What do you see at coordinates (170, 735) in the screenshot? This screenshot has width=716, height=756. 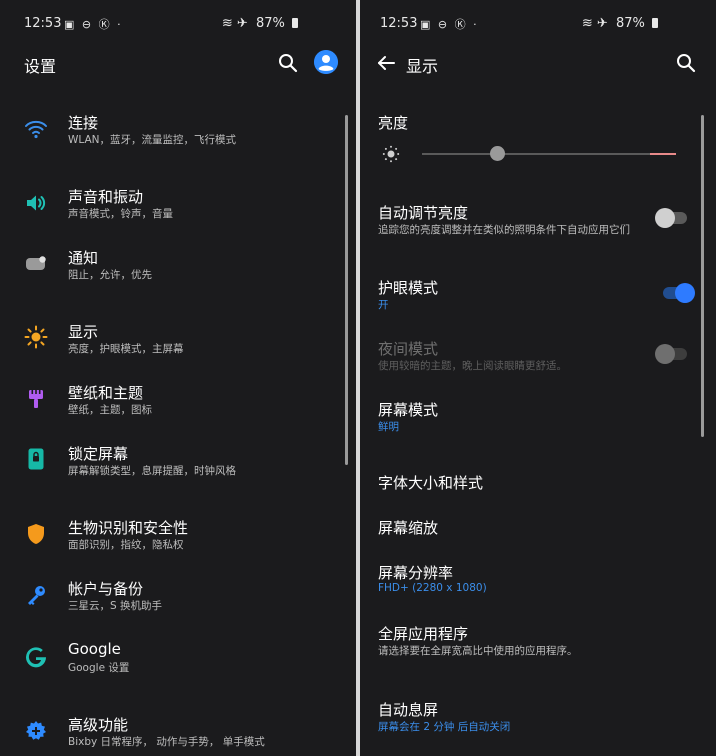 I see `settings-item-advanced-features: 高级功能 Bixby 日常程序， 动作与手势， 单手模式` at bounding box center [170, 735].